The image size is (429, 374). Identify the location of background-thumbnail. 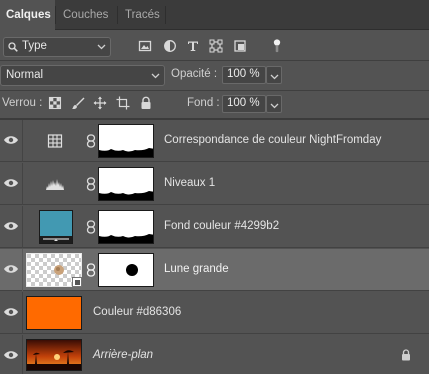
(54, 355).